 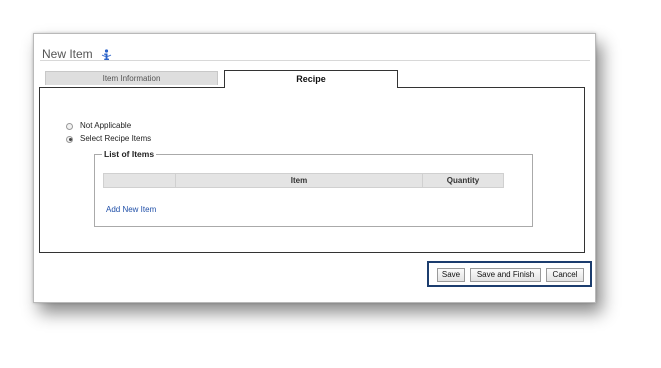 I want to click on items-table-header: Item Quantity, so click(x=303, y=180).